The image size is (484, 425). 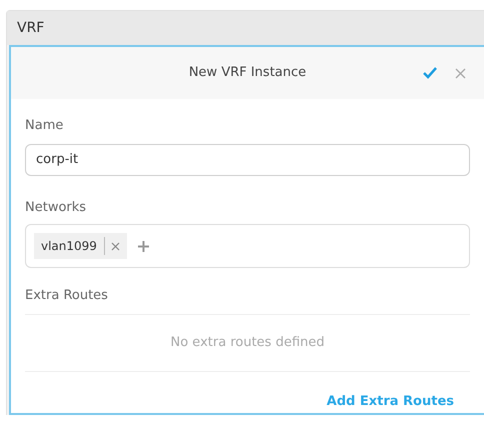 What do you see at coordinates (248, 343) in the screenshot?
I see `empty-routes-message: No extra routes defined` at bounding box center [248, 343].